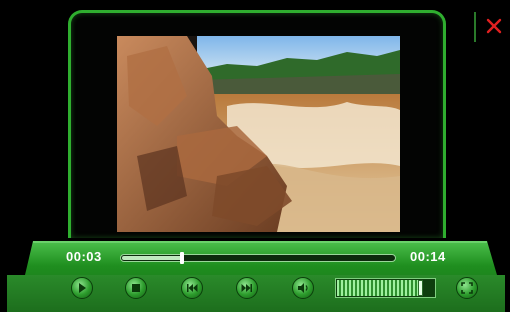  I want to click on current-time: 00:03, so click(84, 256).